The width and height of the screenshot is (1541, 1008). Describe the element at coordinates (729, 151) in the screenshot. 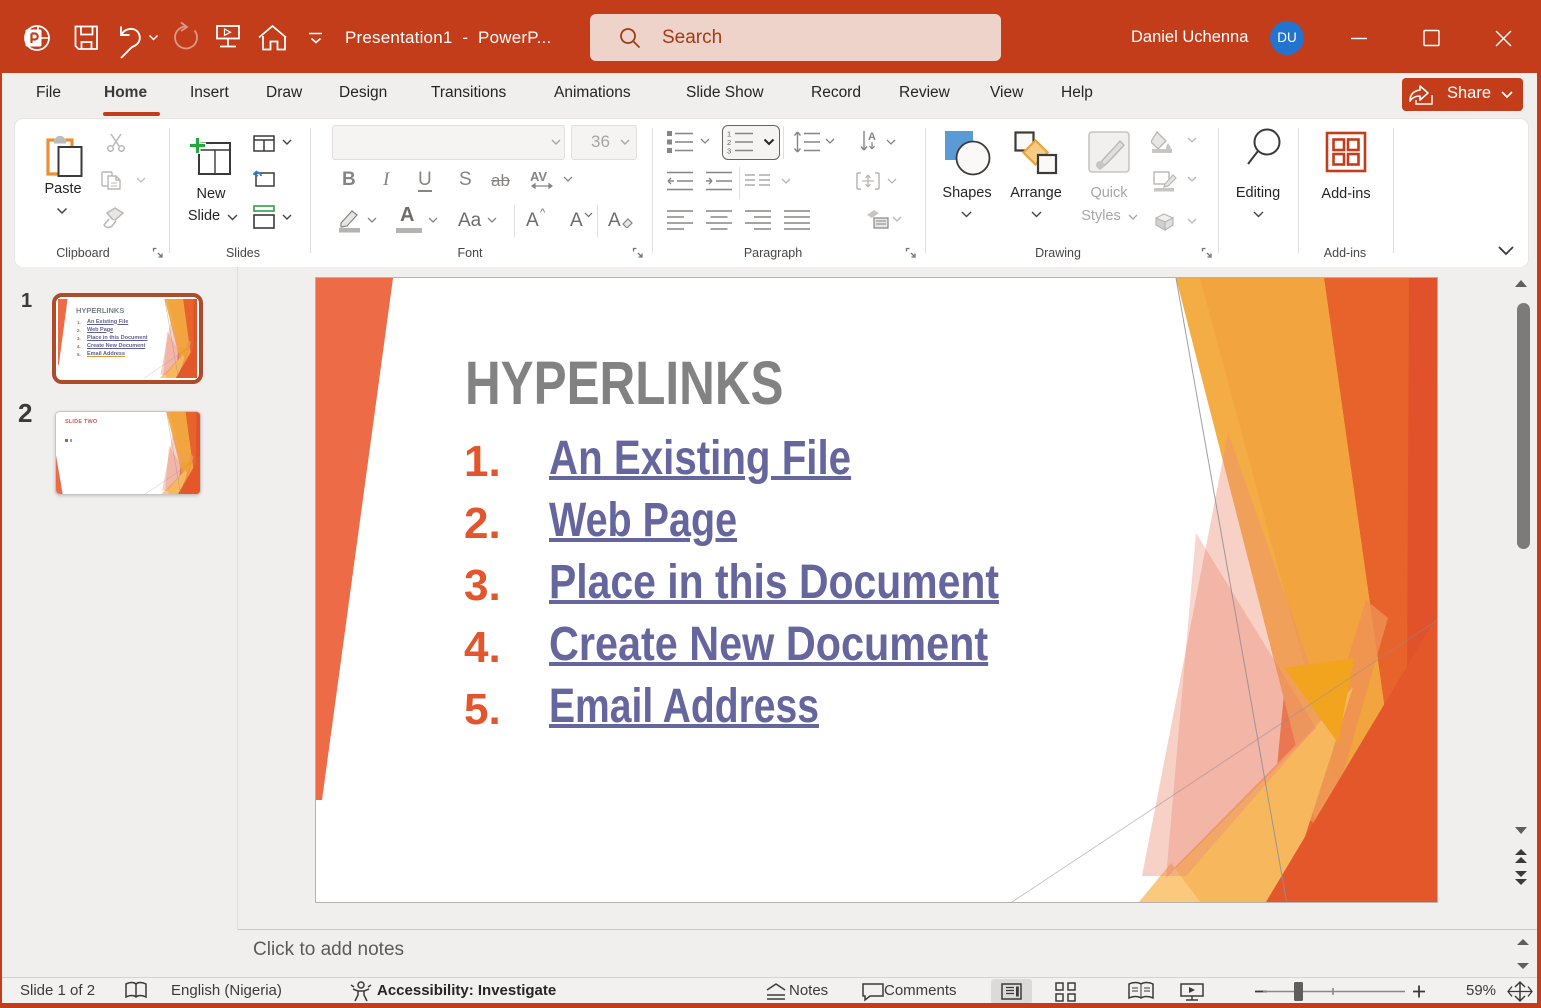

I see `svg-text: 3` at that location.